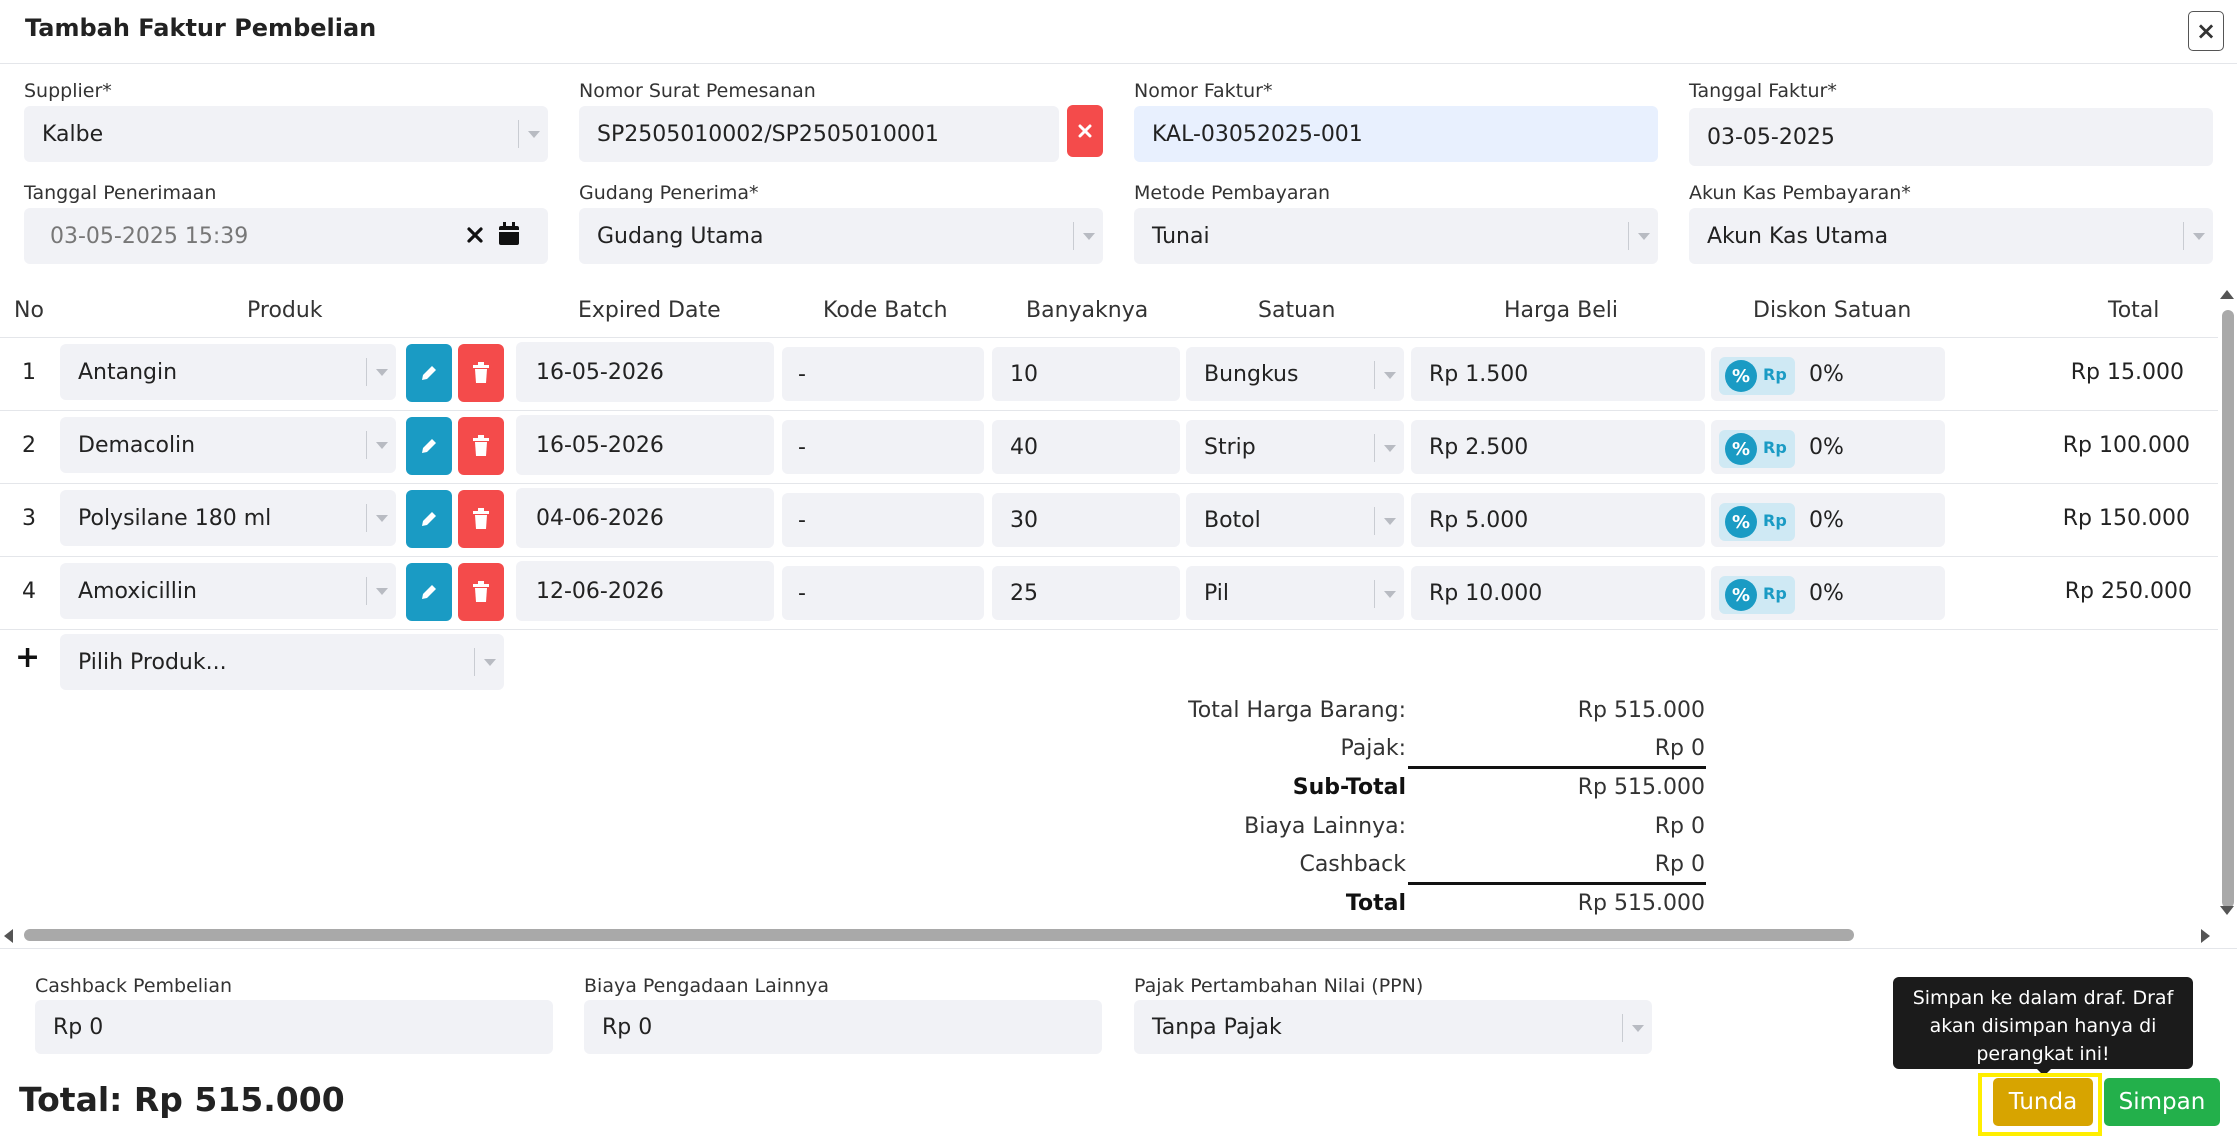 The width and height of the screenshot is (2237, 1140). What do you see at coordinates (645, 591) in the screenshot?
I see `row-expired-input: 12-06-2026` at bounding box center [645, 591].